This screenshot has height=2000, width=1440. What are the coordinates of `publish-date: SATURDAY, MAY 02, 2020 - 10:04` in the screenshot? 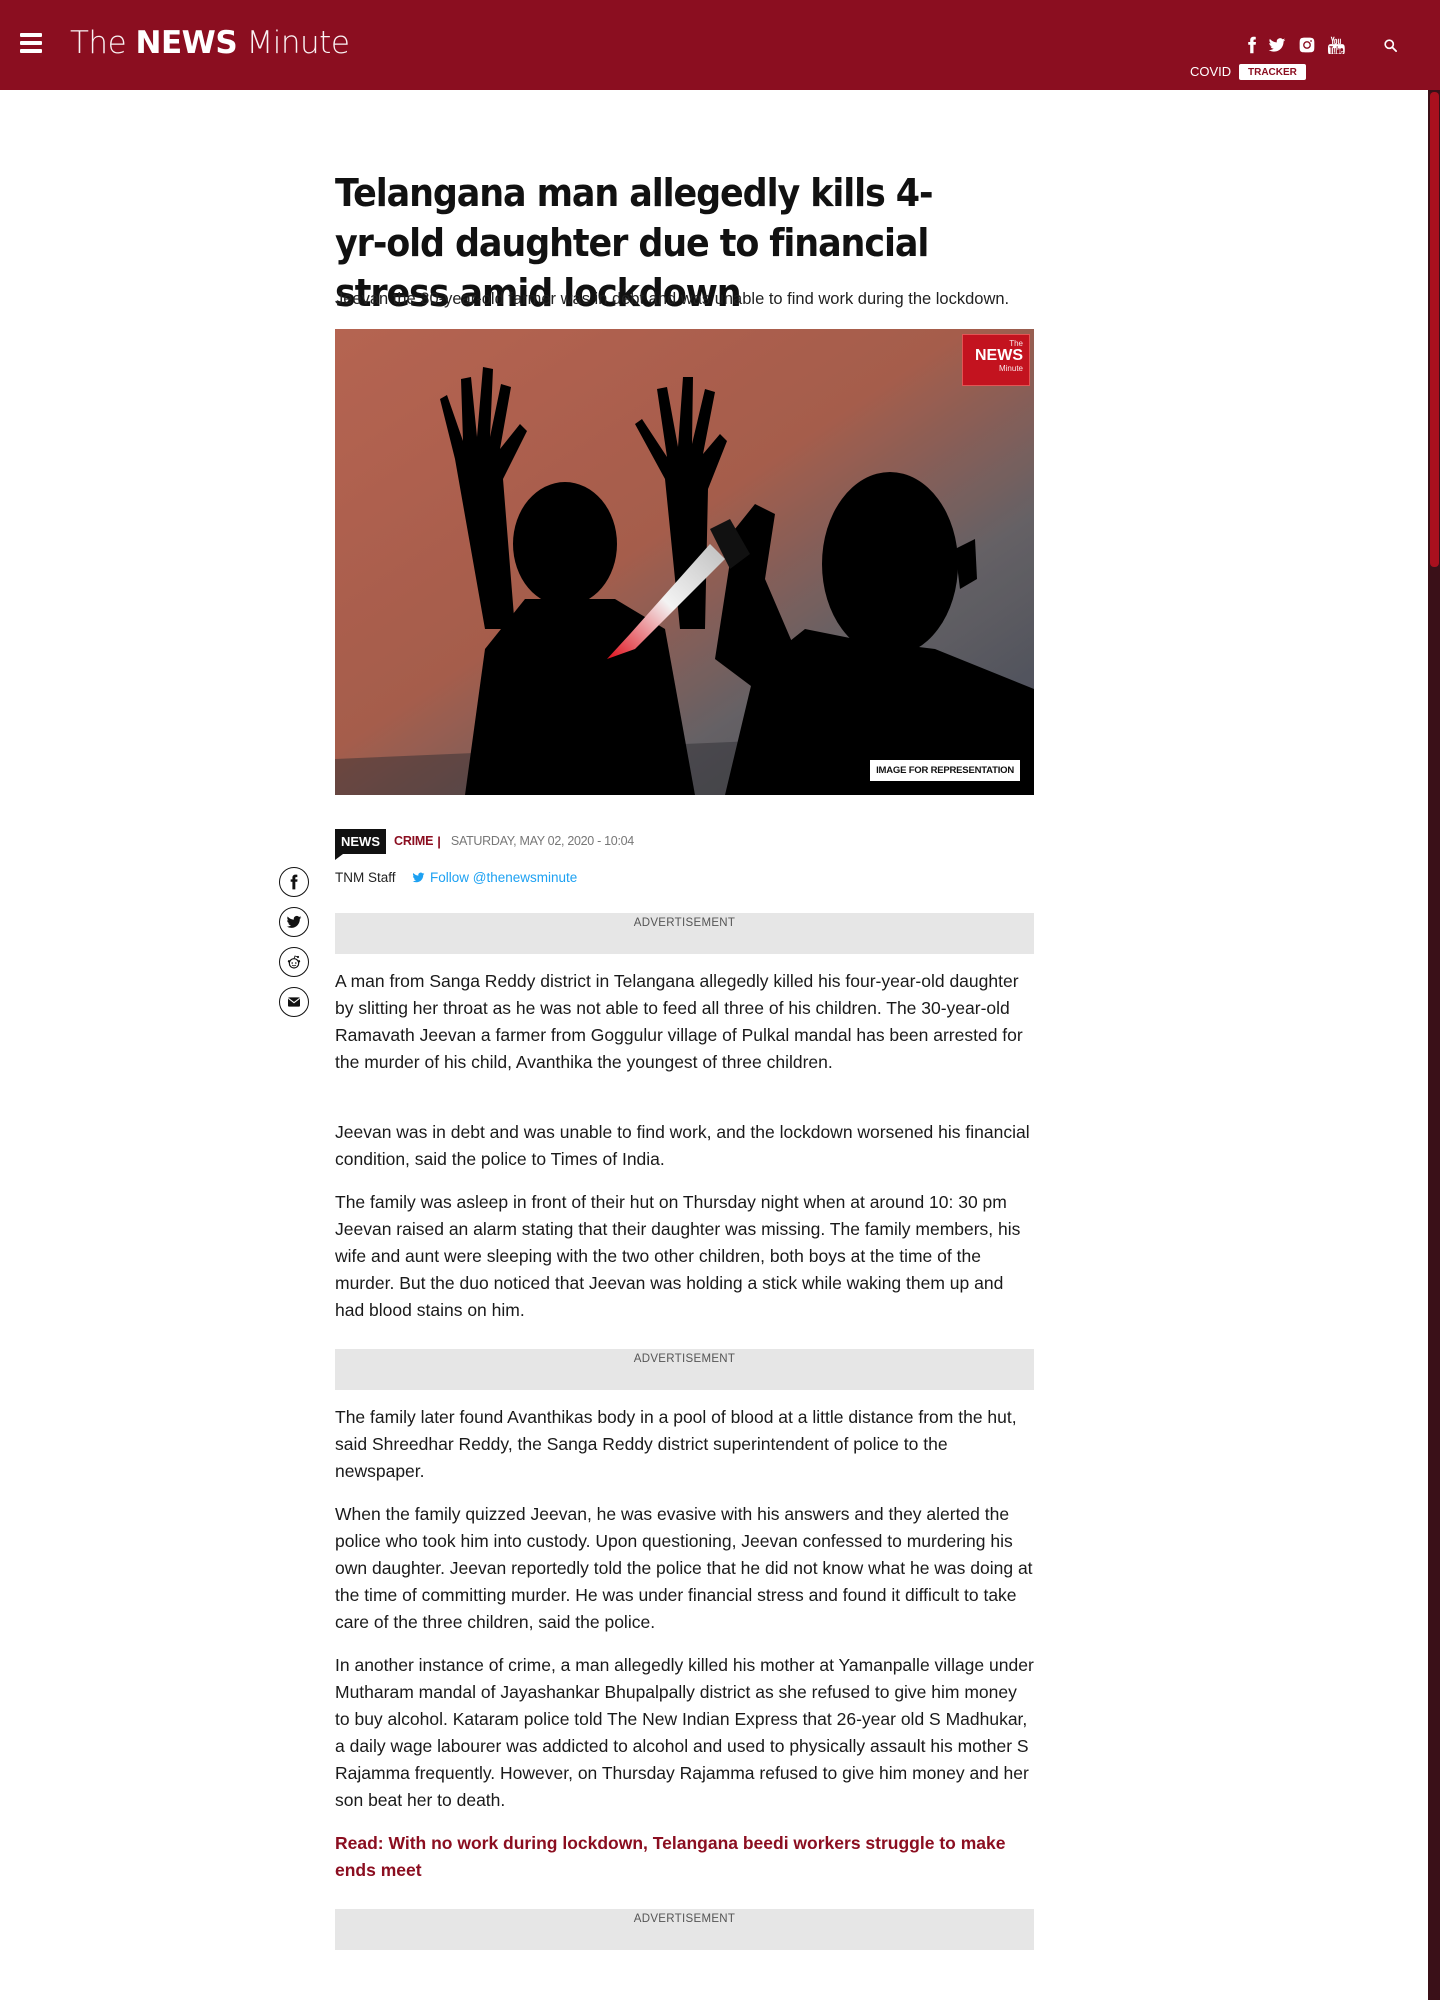 It's located at (542, 841).